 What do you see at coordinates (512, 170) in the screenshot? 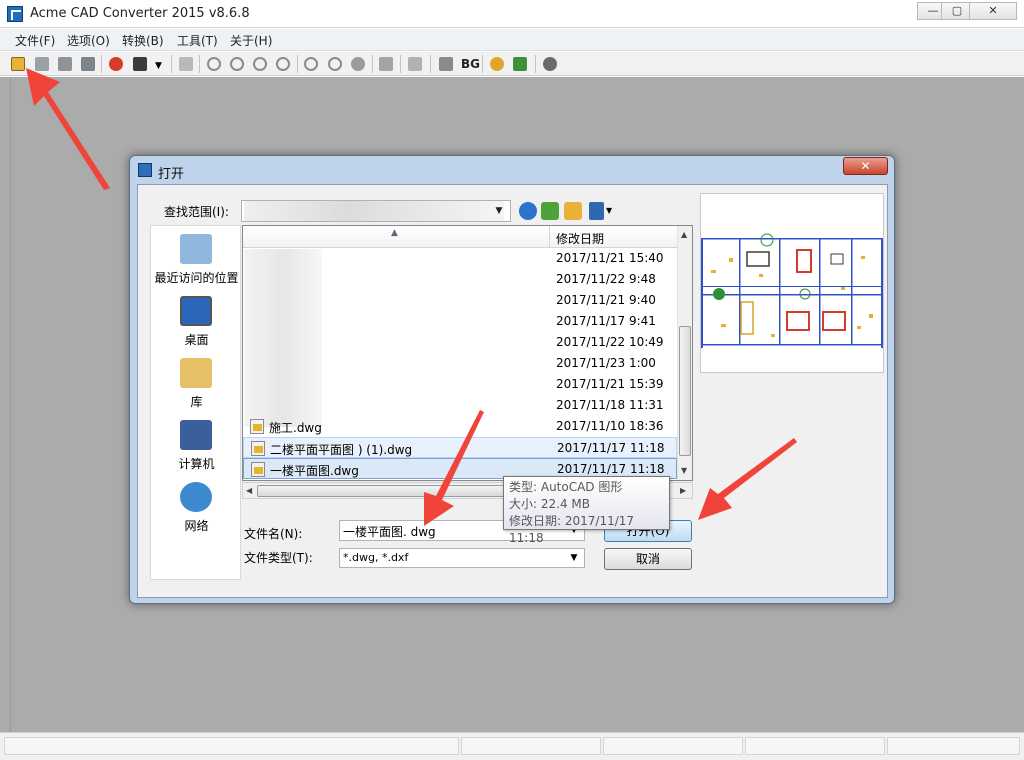
I see `dialog-titlebar: 打开 ✕` at bounding box center [512, 170].